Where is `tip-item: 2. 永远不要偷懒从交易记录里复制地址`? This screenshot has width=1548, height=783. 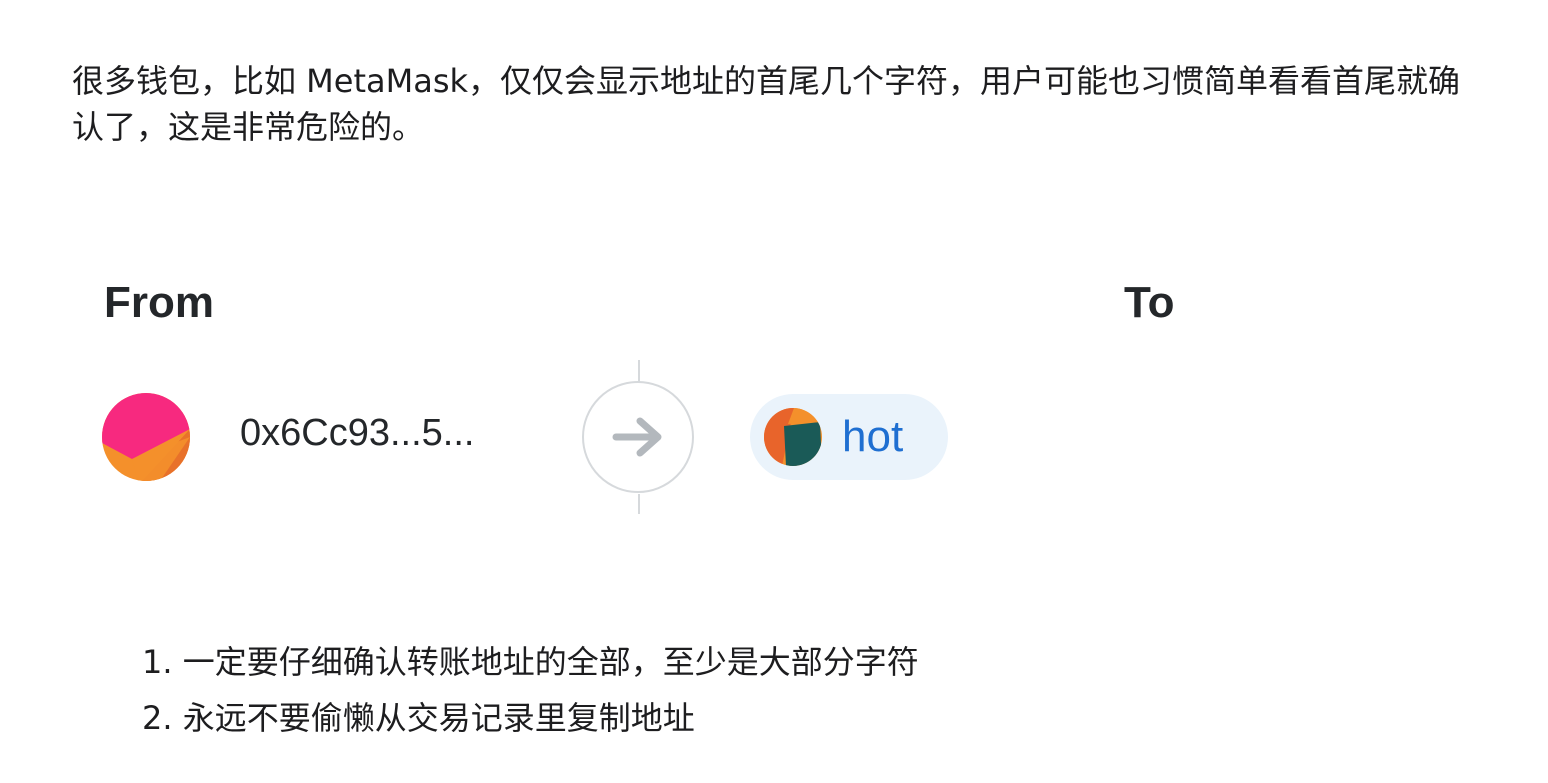
tip-item: 2. 永远不要偷懒从交易记录里复制地址 is located at coordinates (418, 718).